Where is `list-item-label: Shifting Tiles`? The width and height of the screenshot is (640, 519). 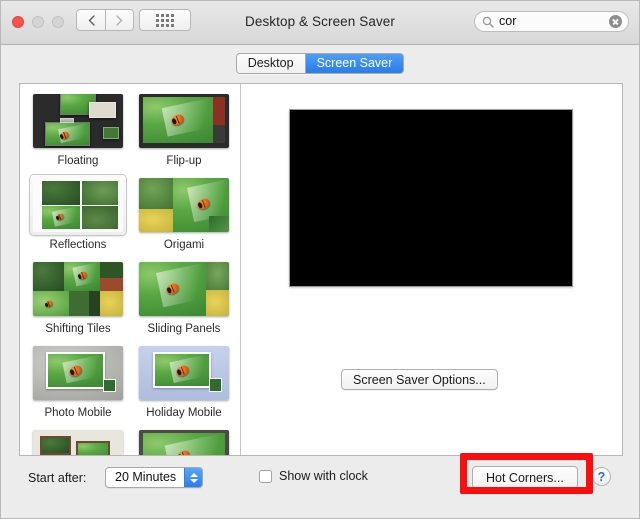 list-item-label: Shifting Tiles is located at coordinates (78, 329).